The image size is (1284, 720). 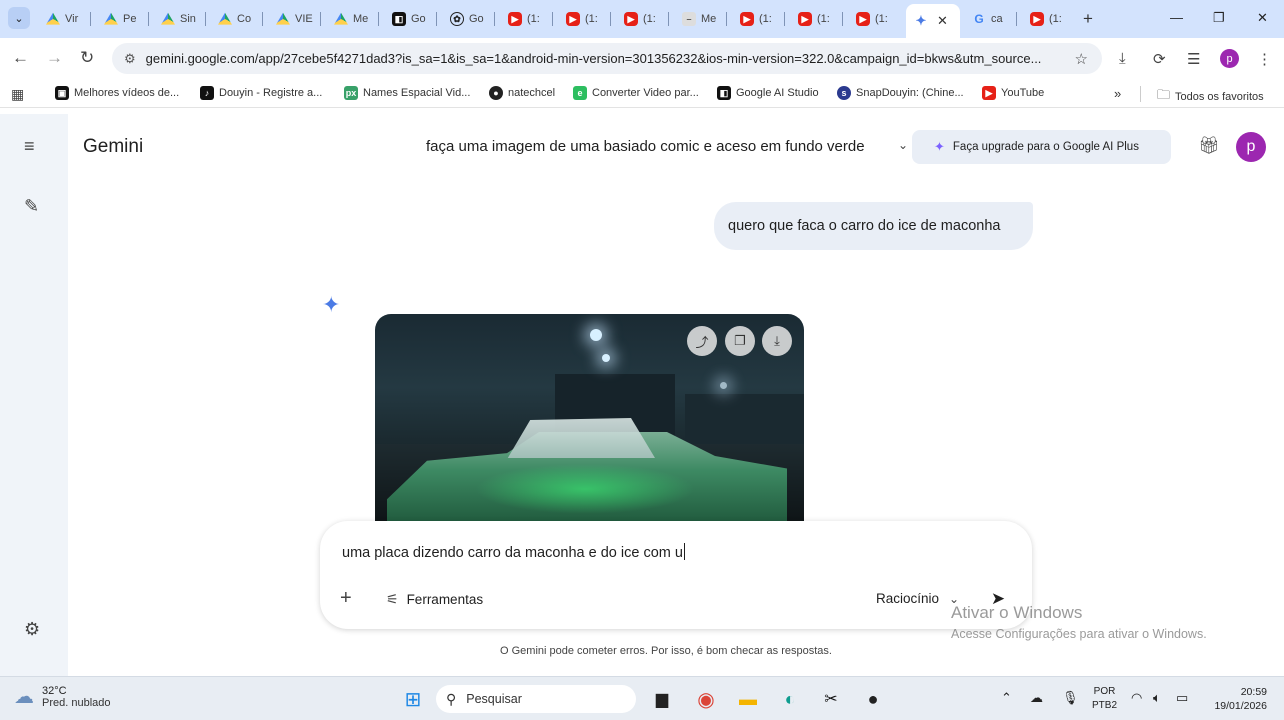 What do you see at coordinates (768, 93) in the screenshot?
I see `bookmark-item: ◧ Google AI Studio` at bounding box center [768, 93].